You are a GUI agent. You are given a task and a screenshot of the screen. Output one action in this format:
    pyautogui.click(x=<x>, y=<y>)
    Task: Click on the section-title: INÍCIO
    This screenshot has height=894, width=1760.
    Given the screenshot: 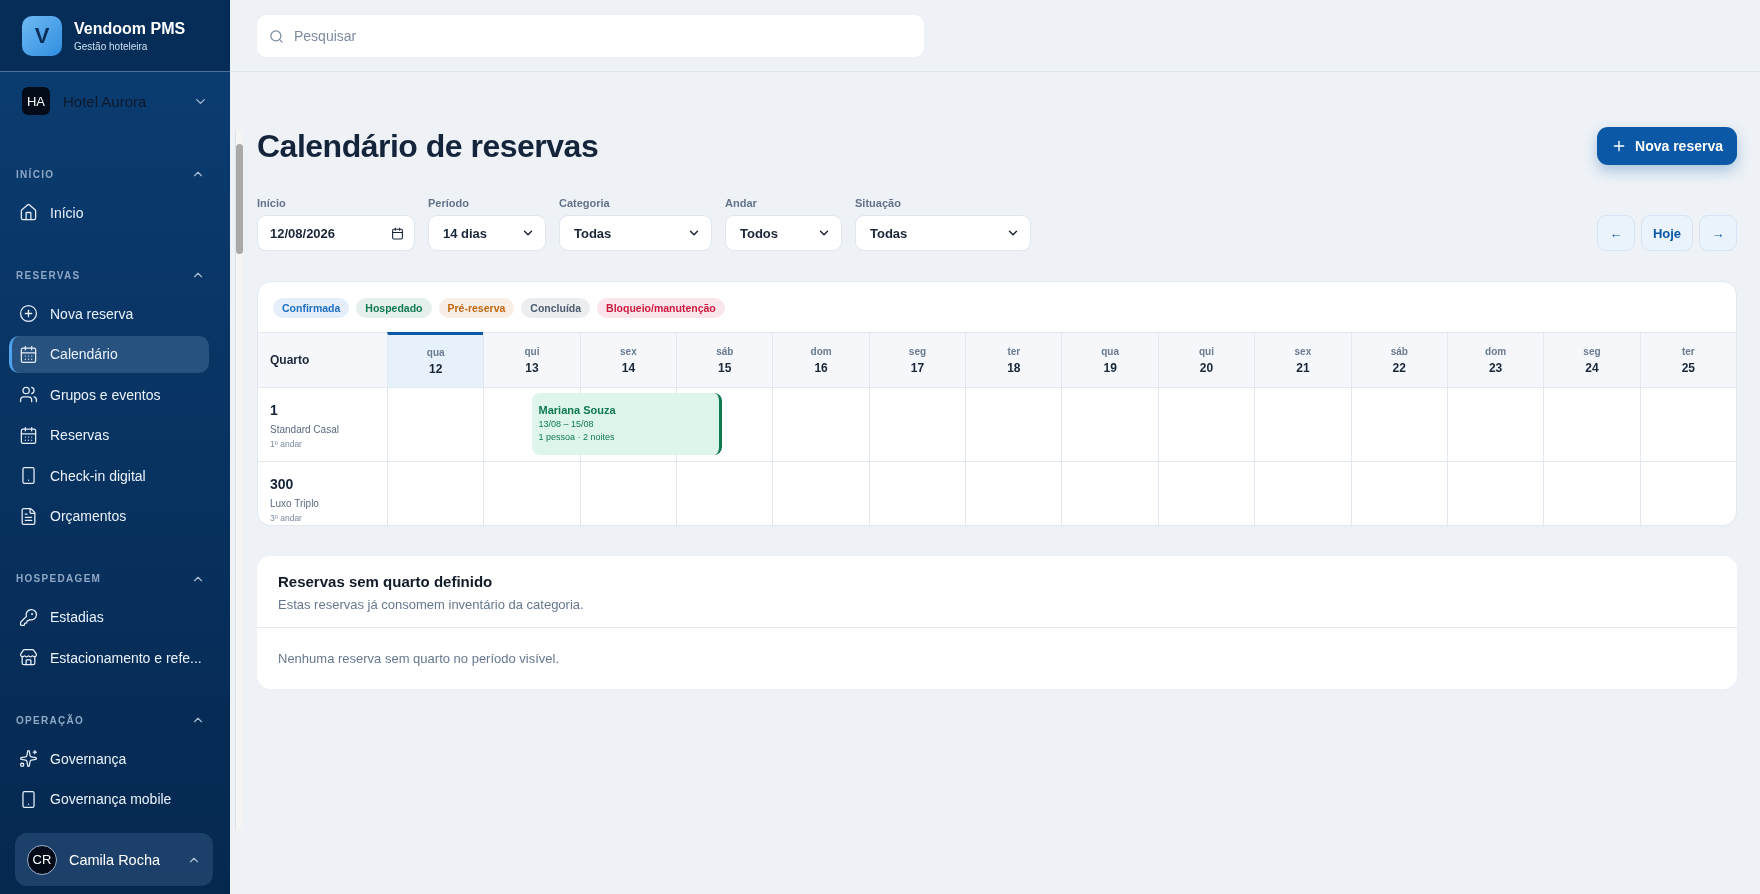 What is the action you would take?
    pyautogui.click(x=35, y=174)
    